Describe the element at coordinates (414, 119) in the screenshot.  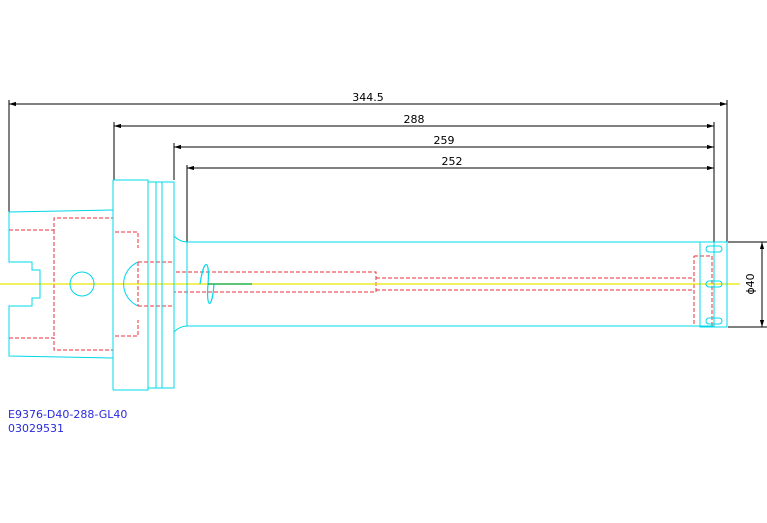
I see `dim-text-288: 288` at that location.